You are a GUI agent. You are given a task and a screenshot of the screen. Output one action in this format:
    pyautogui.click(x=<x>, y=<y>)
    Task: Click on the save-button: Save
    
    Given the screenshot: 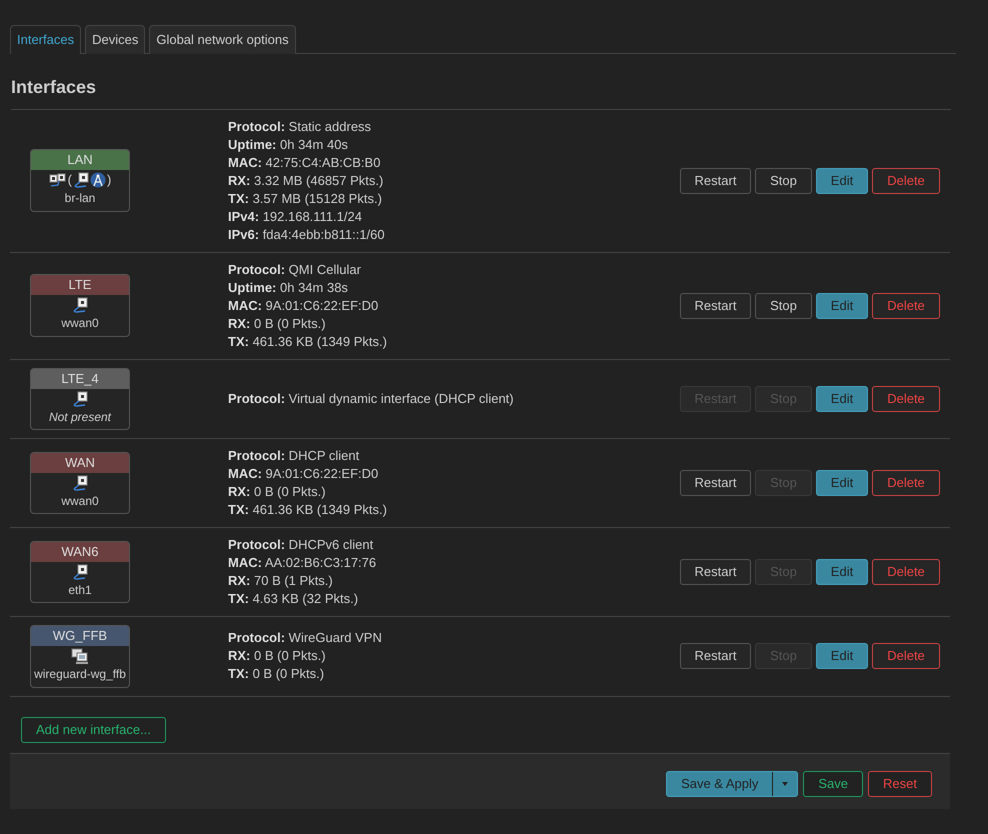 What is the action you would take?
    pyautogui.click(x=833, y=783)
    